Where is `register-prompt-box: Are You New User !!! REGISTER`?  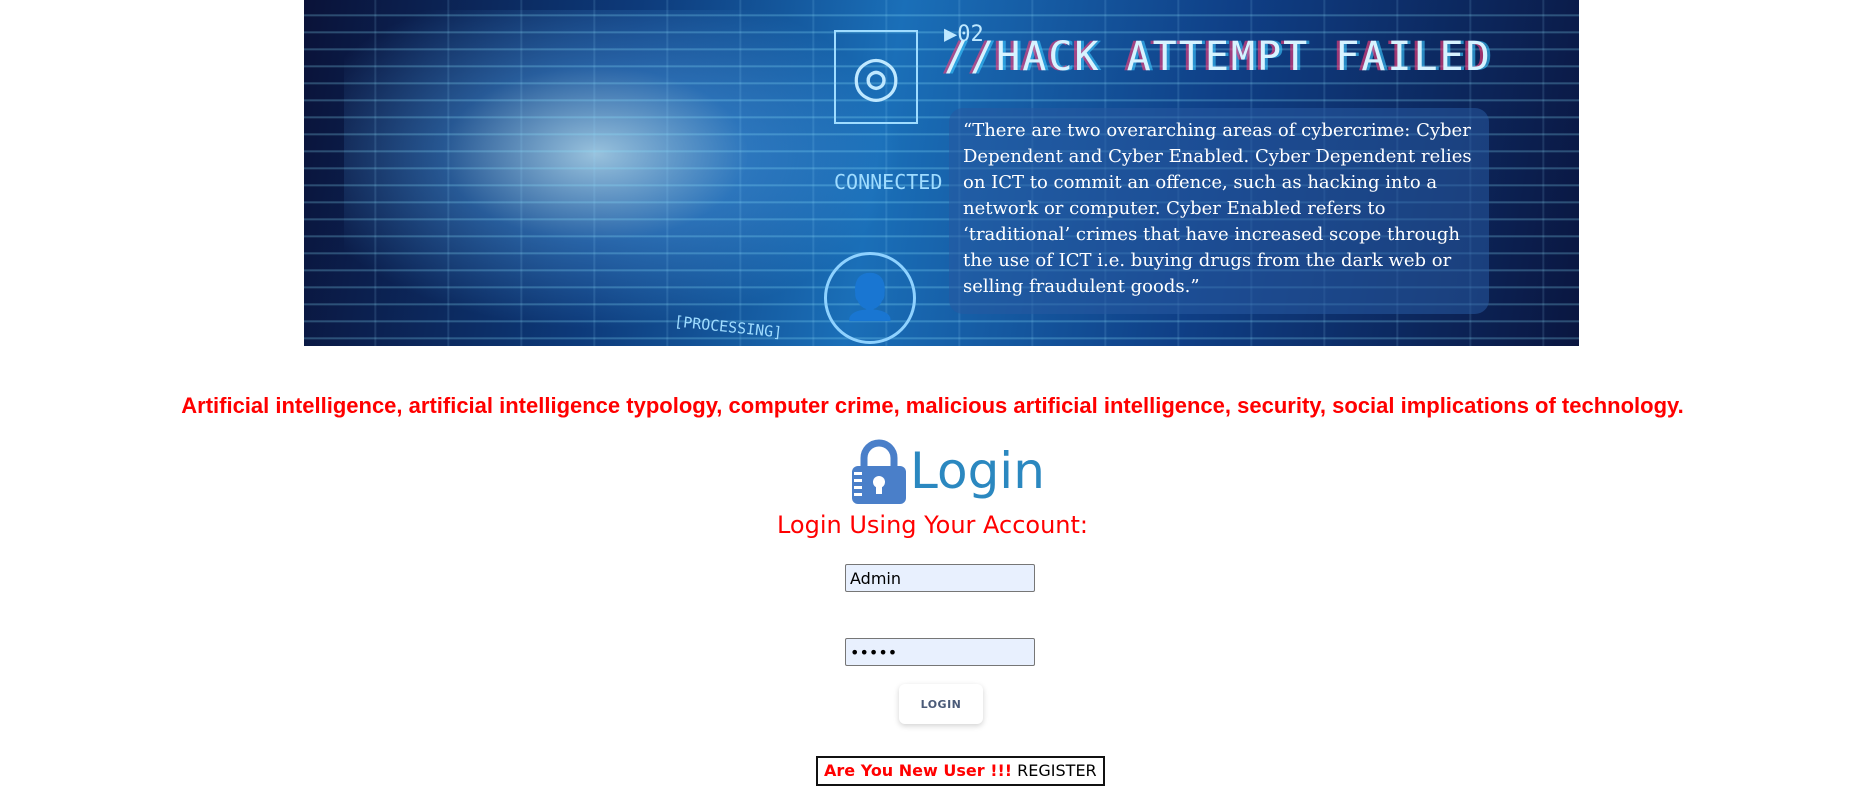 register-prompt-box: Are You New User !!! REGISTER is located at coordinates (960, 771).